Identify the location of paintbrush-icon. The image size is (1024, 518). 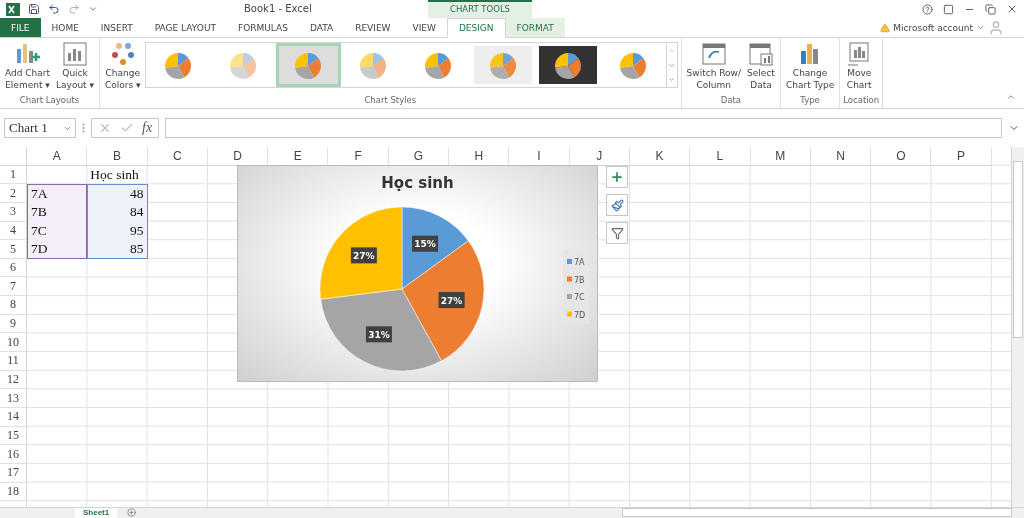
(617, 205).